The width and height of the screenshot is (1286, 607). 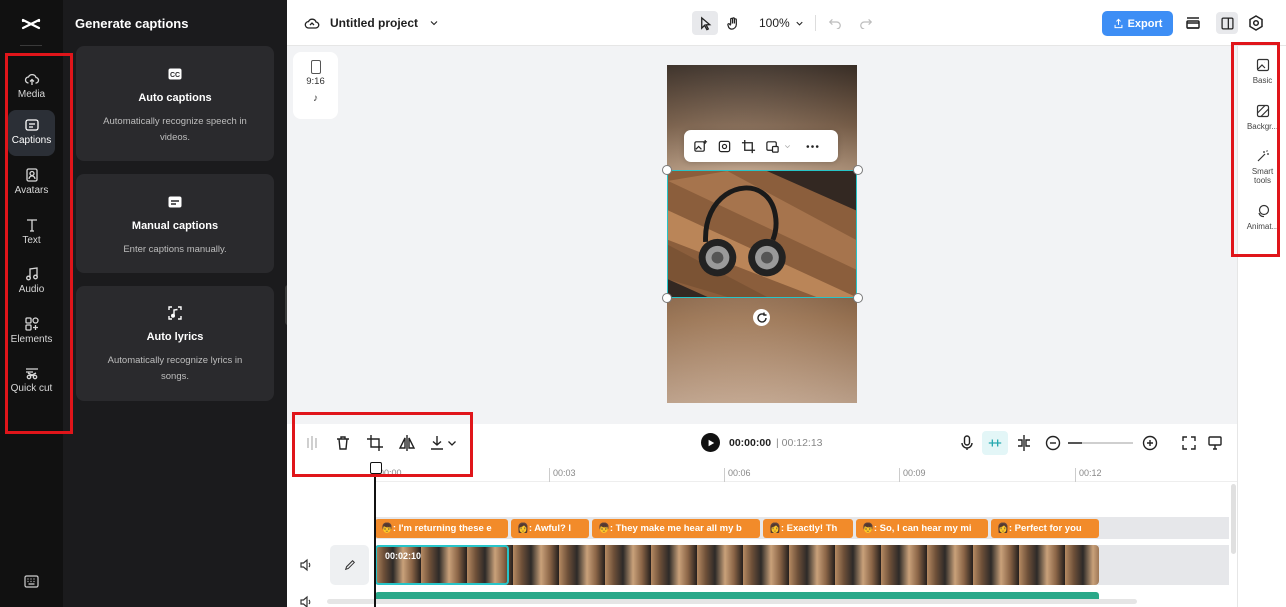 I want to click on caption-clip: 👩: Awful? I, so click(x=550, y=528).